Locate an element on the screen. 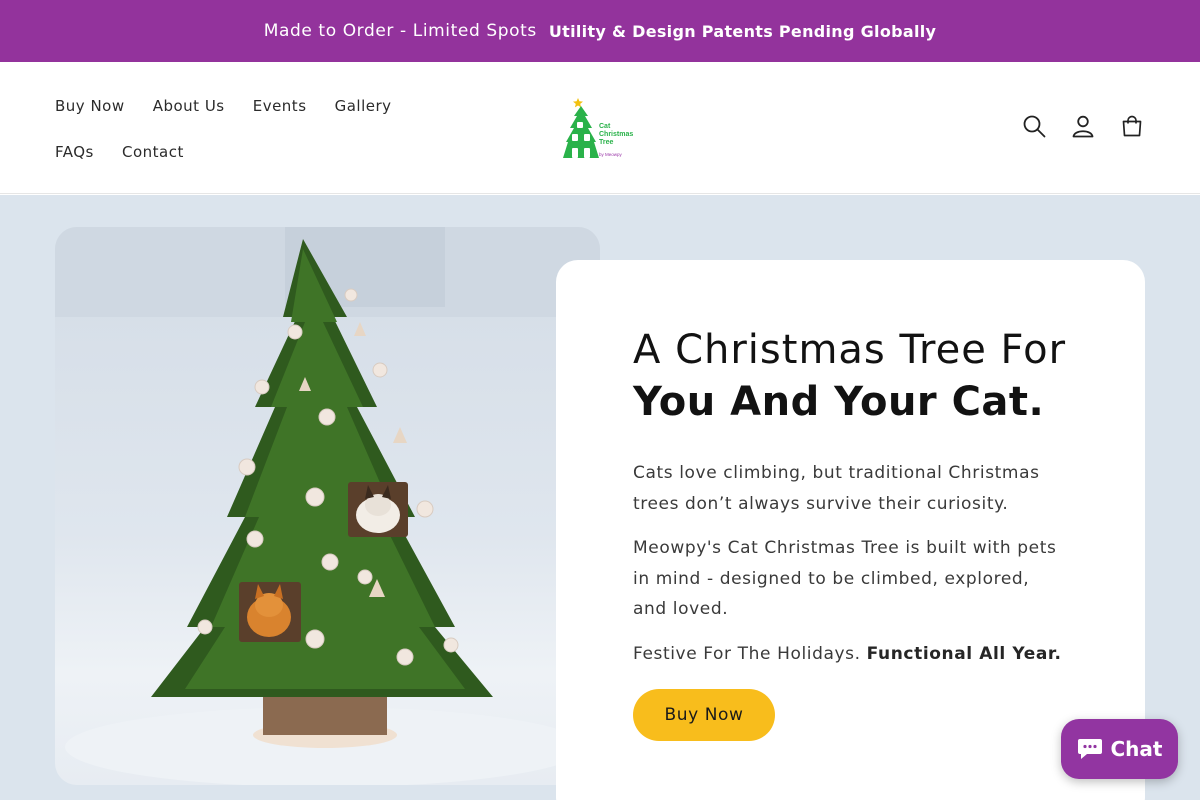 The height and width of the screenshot is (800, 1200). nav-about-us: About Us is located at coordinates (189, 107).